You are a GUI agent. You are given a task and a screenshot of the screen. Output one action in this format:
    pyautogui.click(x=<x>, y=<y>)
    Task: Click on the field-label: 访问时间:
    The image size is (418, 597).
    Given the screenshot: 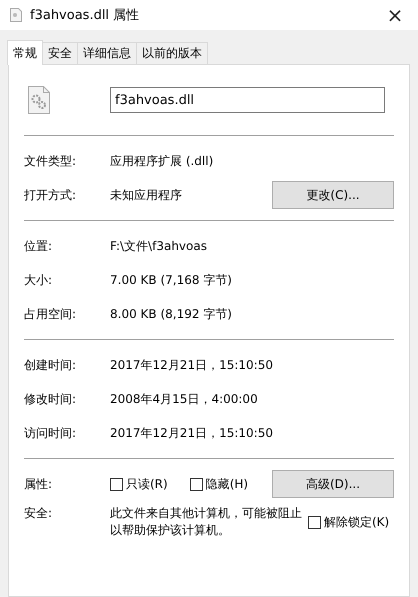 What is the action you would take?
    pyautogui.click(x=51, y=433)
    